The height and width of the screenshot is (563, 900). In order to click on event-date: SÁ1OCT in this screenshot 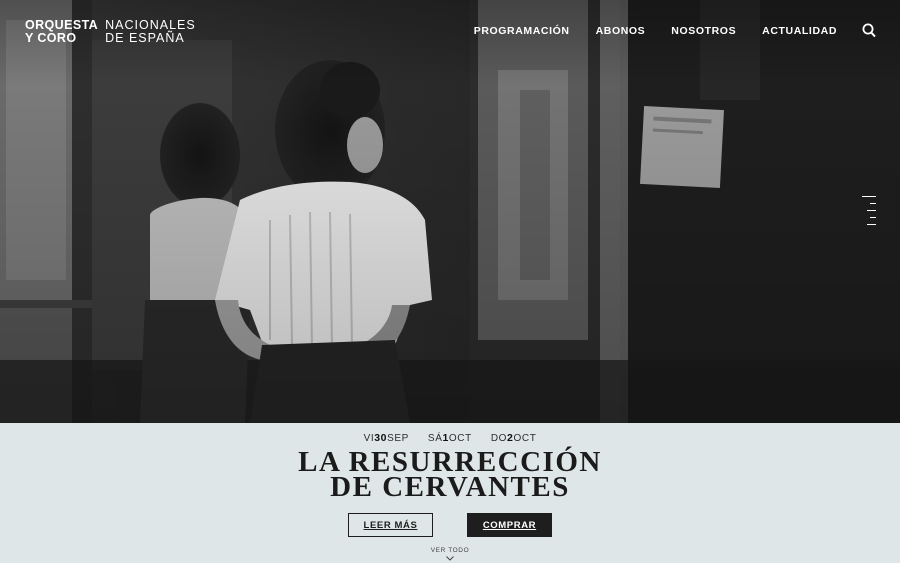, I will do `click(450, 438)`.